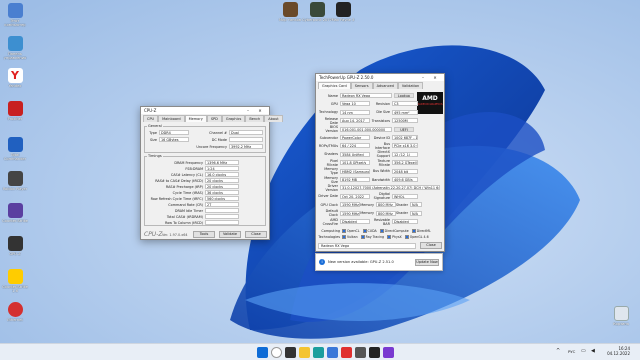 The image size is (640, 360). I want to click on checkbox-item: DirectML, so click(421, 230).